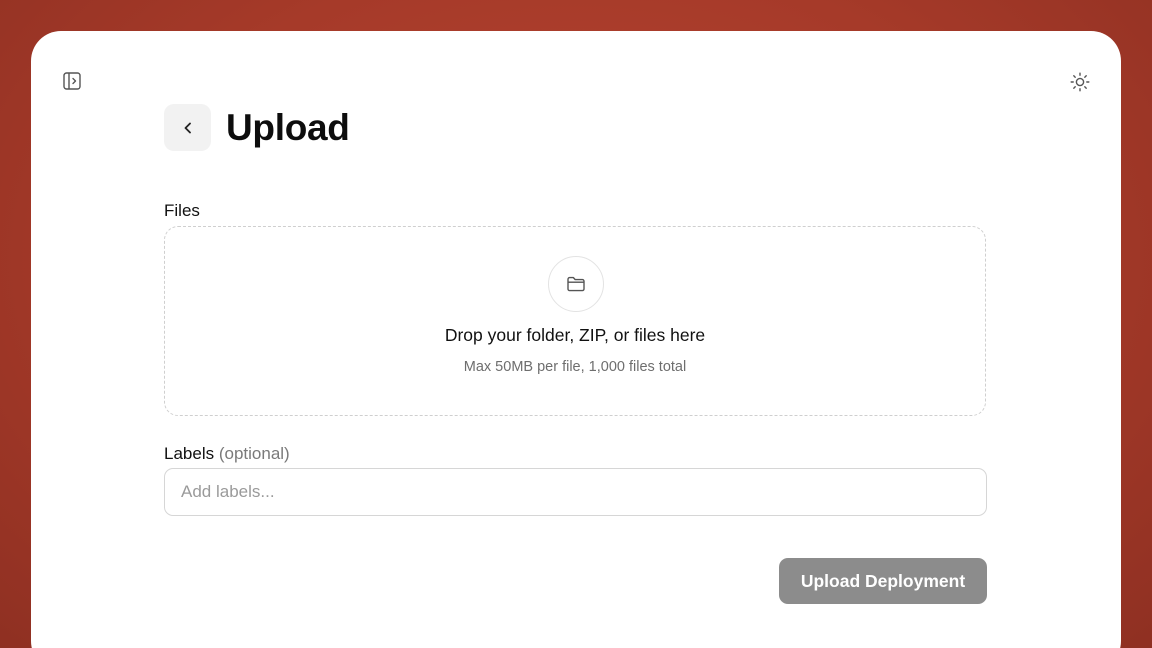 This screenshot has height=648, width=1152. I want to click on labels-label: Labels (optional), so click(227, 454).